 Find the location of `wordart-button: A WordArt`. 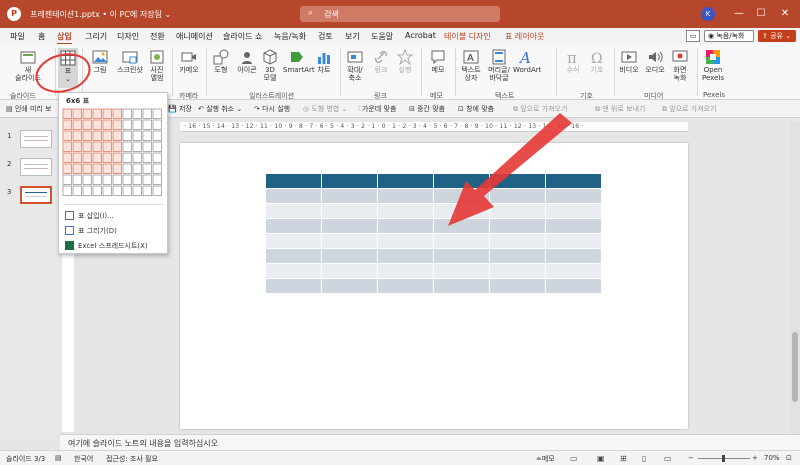

wordart-button: A WordArt is located at coordinates (527, 61).